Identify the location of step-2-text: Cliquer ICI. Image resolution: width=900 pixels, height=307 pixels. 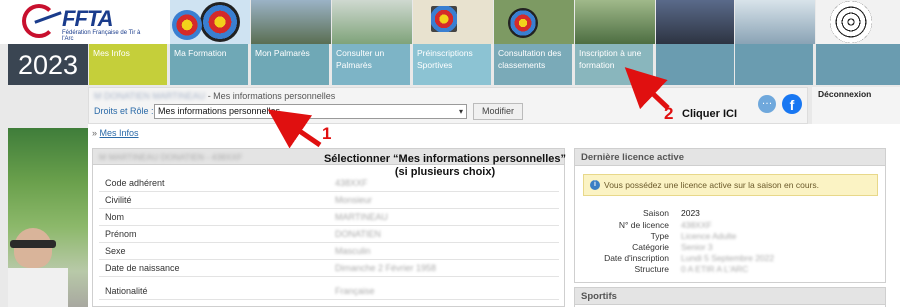
(710, 114).